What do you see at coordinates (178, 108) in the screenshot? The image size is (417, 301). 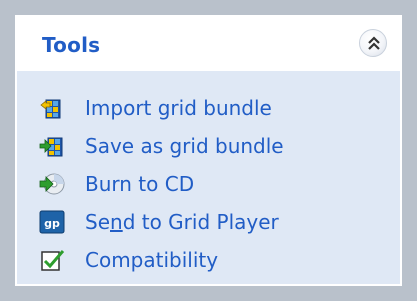 I see `task-label: Import grid bundle` at bounding box center [178, 108].